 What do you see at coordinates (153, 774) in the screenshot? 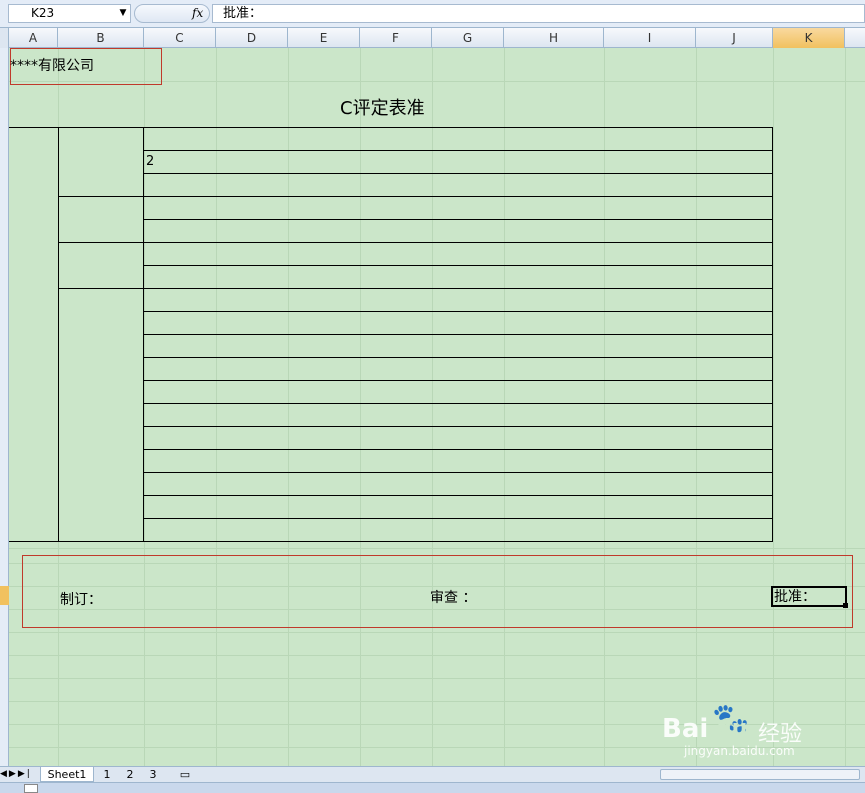
I see `tab-3: 3` at bounding box center [153, 774].